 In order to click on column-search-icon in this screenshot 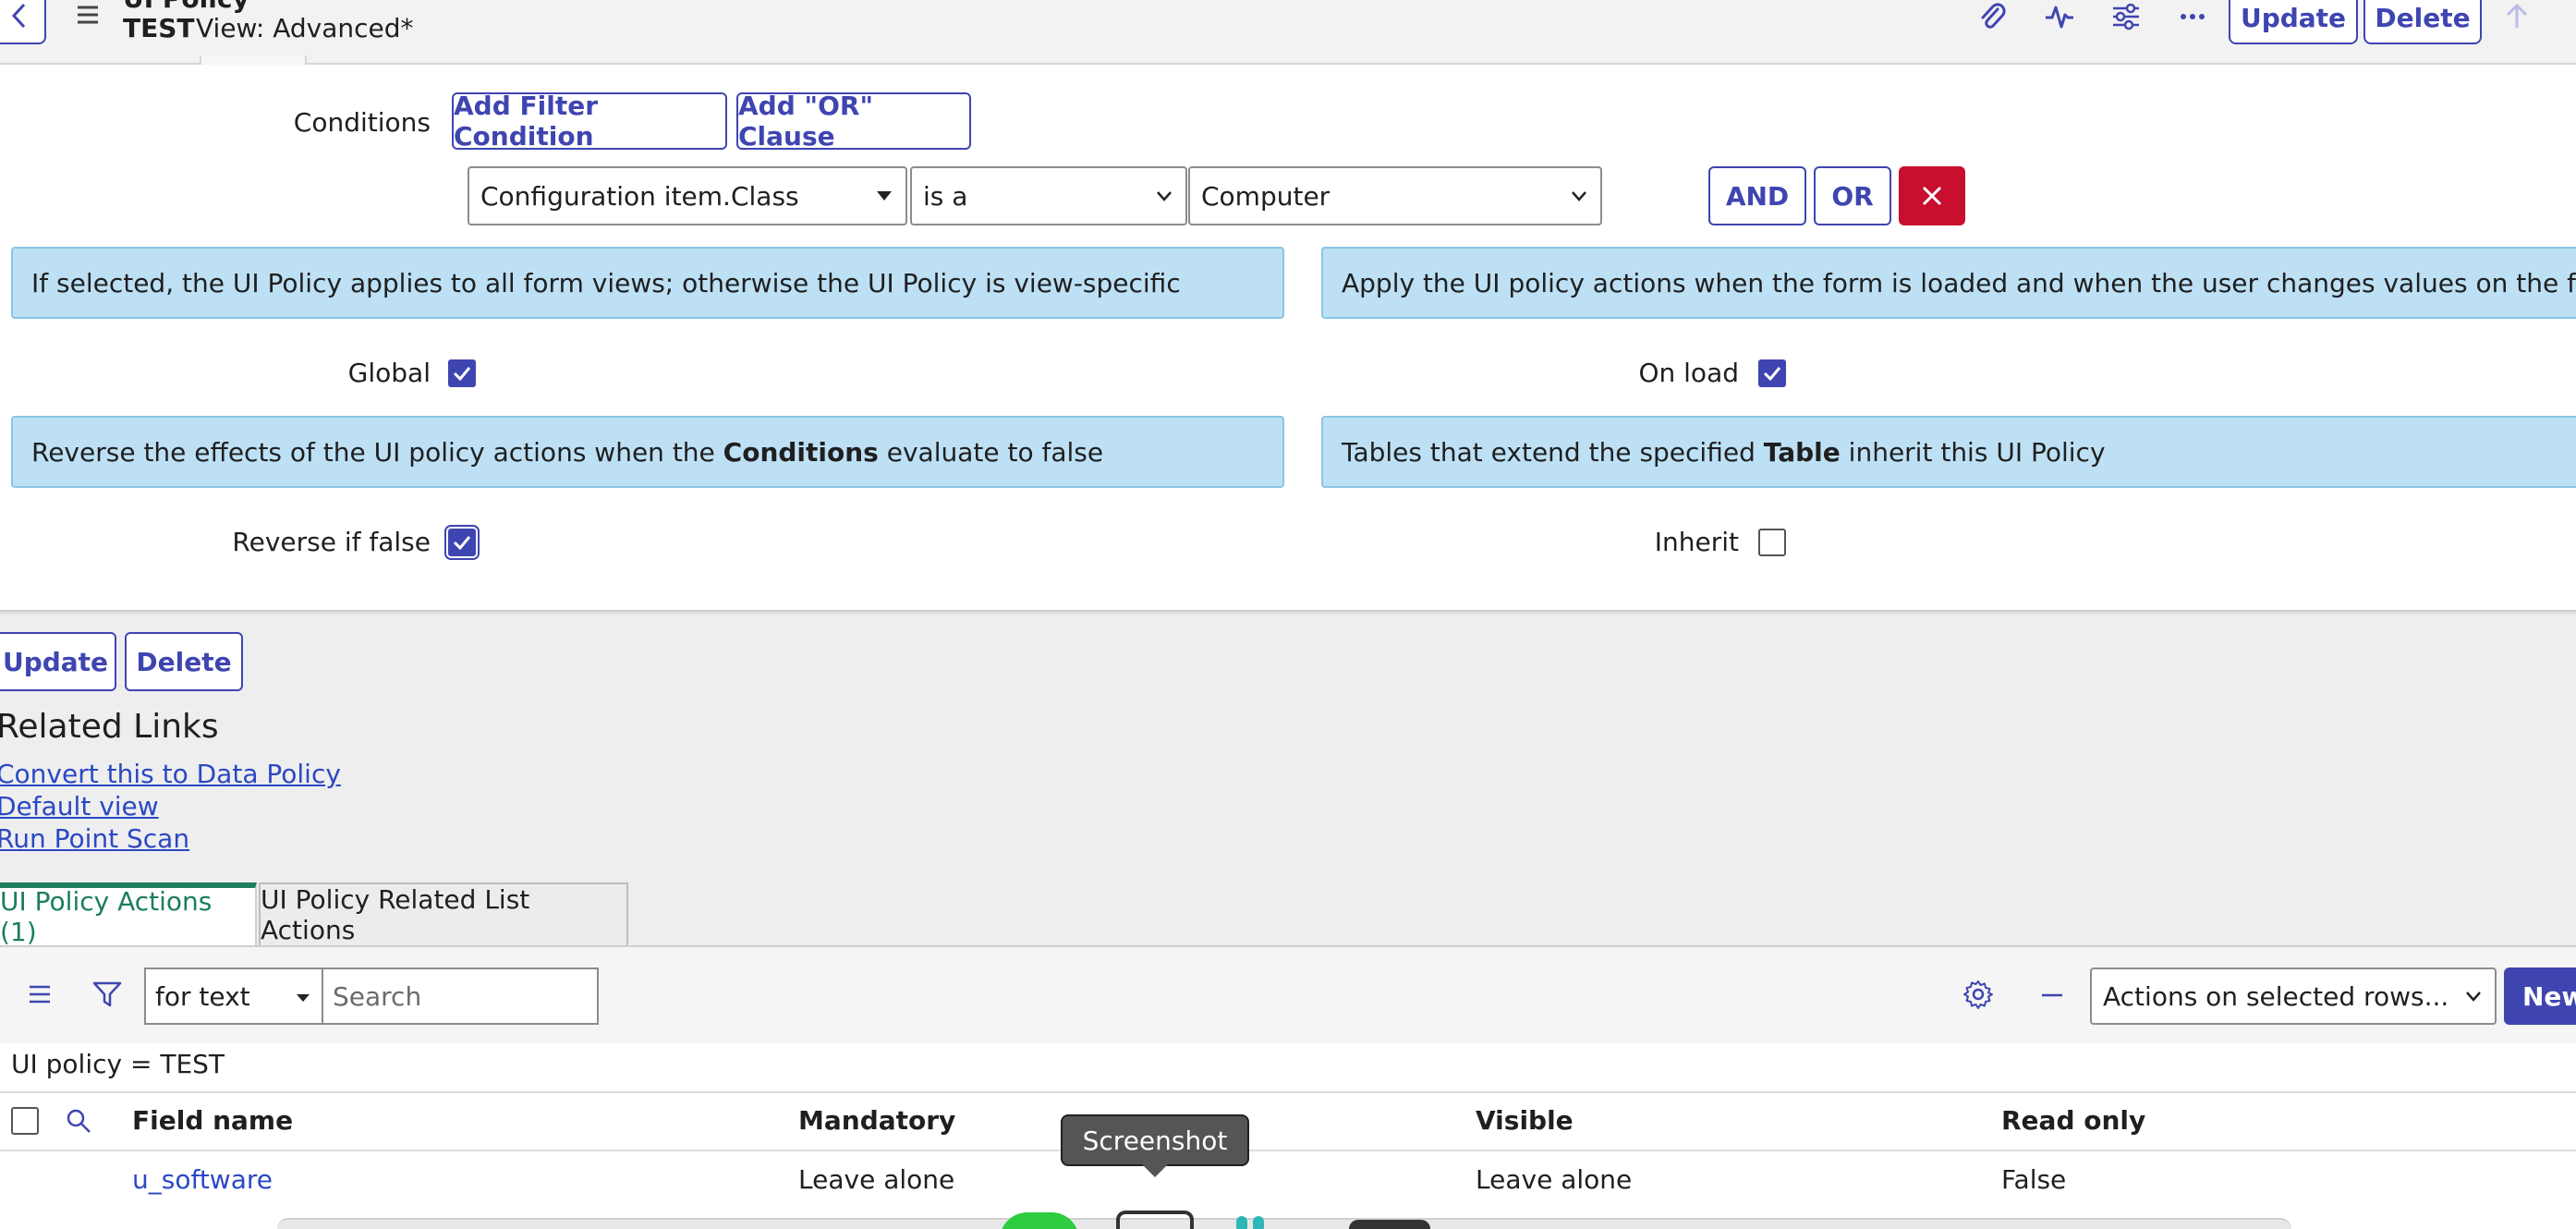, I will do `click(78, 1121)`.